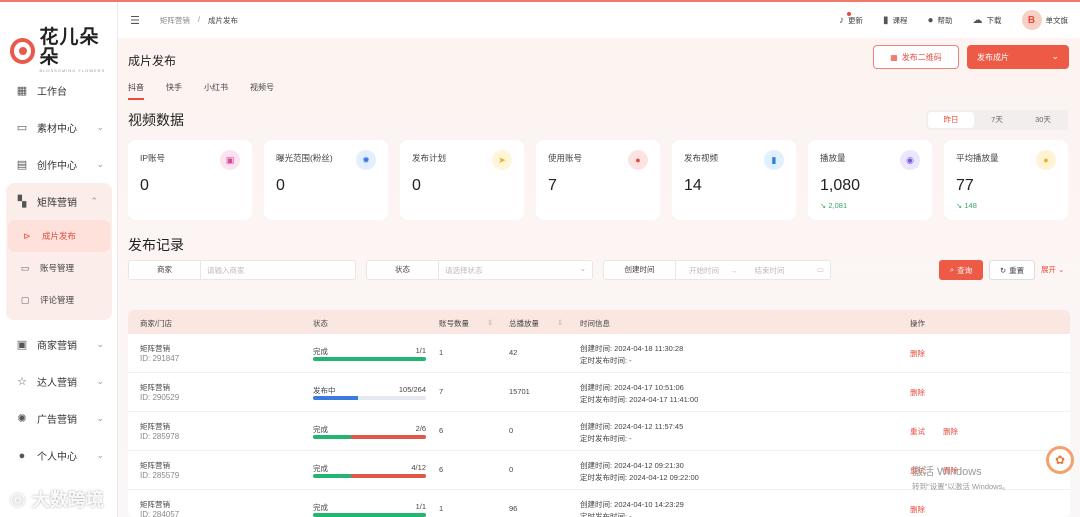  I want to click on dashboard-icon: ▦, so click(22, 90).